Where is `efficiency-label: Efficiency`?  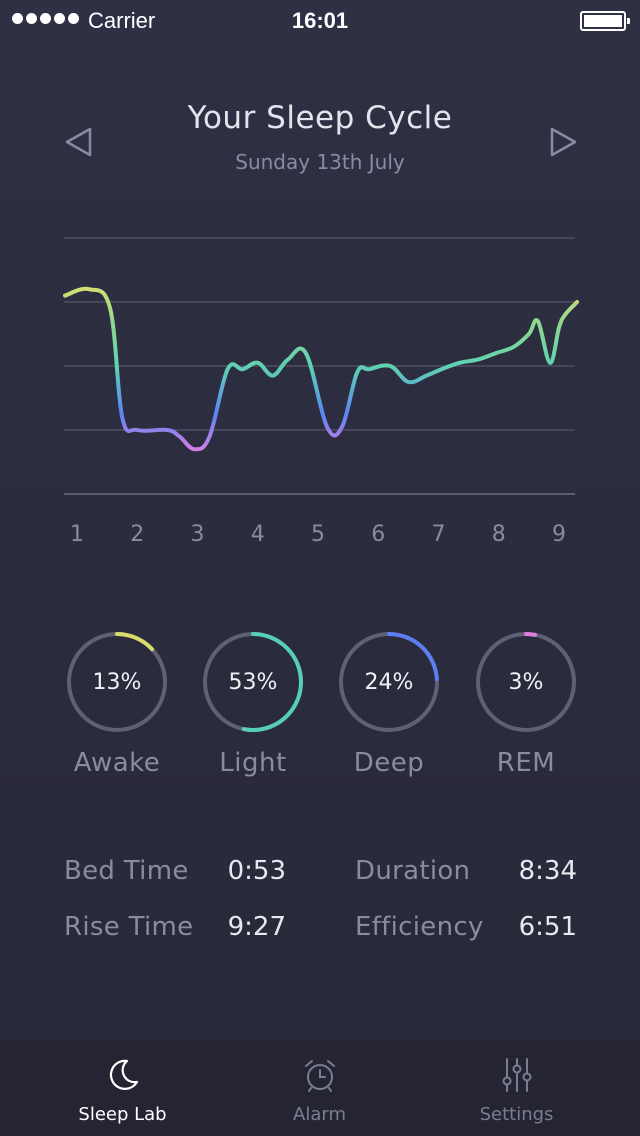 efficiency-label: Efficiency is located at coordinates (419, 927).